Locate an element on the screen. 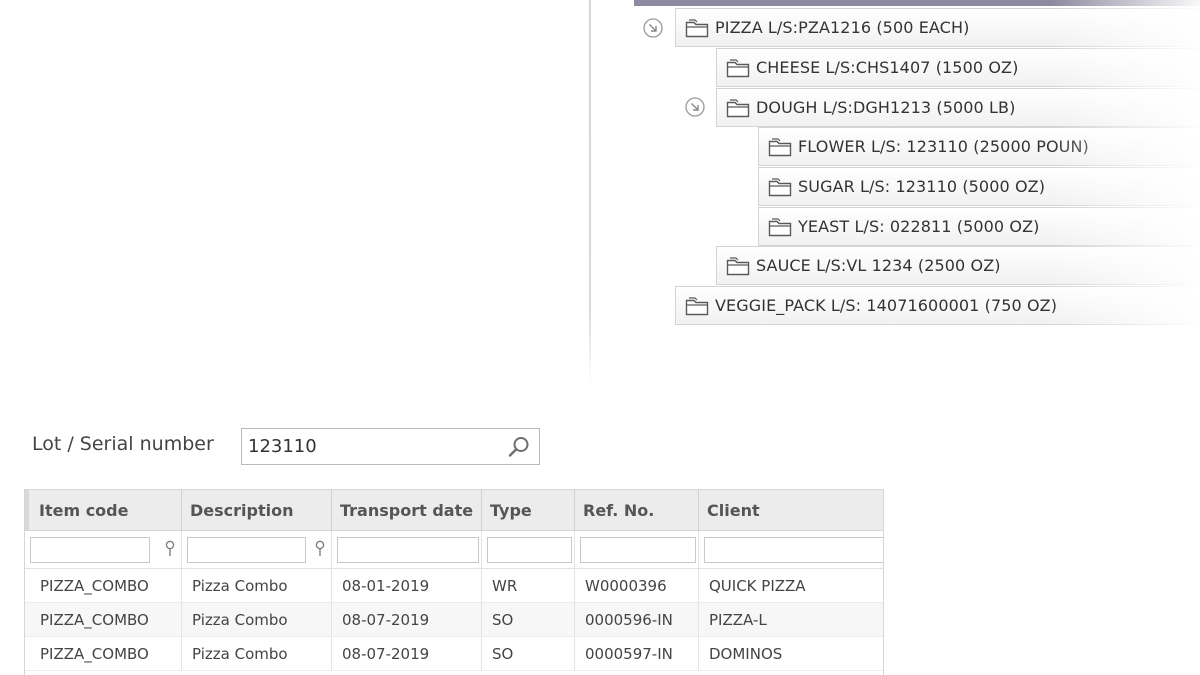 Image resolution: width=1200 pixels, height=675 pixels. filter-cell-ref-no is located at coordinates (636, 549).